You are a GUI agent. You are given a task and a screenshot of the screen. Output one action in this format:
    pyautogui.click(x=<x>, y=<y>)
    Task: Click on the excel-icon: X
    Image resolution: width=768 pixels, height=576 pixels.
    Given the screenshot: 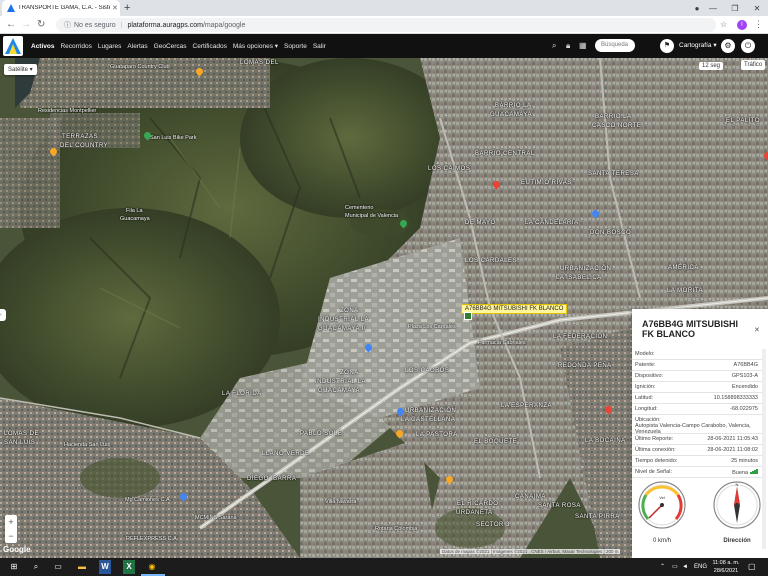 What is the action you would take?
    pyautogui.click(x=129, y=567)
    